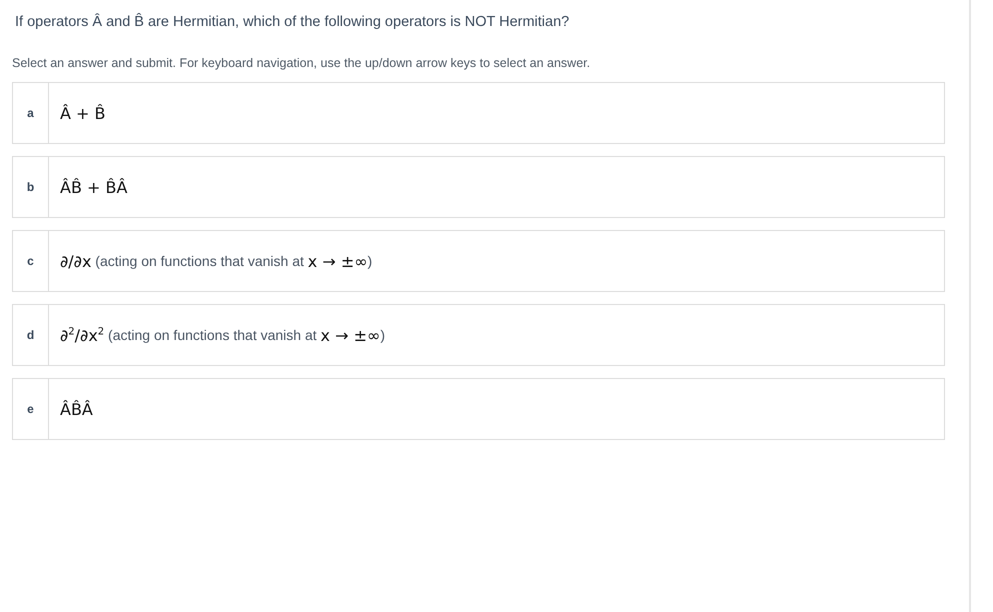 The image size is (993, 612). What do you see at coordinates (302, 63) in the screenshot?
I see `instructions-text: Select an answer and submit. For keyboard navigation, use the up/down arrow keys to select an answer.` at bounding box center [302, 63].